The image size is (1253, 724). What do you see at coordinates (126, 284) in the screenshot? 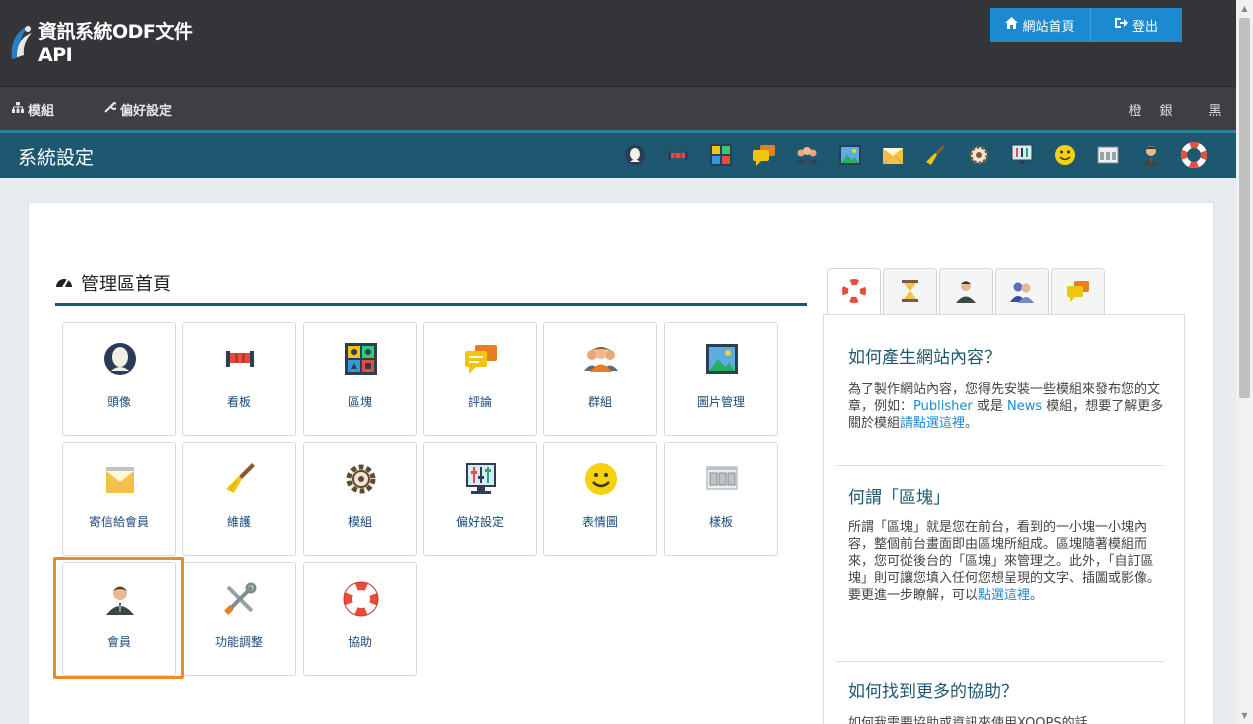
I see `section-title: 管理區首頁` at bounding box center [126, 284].